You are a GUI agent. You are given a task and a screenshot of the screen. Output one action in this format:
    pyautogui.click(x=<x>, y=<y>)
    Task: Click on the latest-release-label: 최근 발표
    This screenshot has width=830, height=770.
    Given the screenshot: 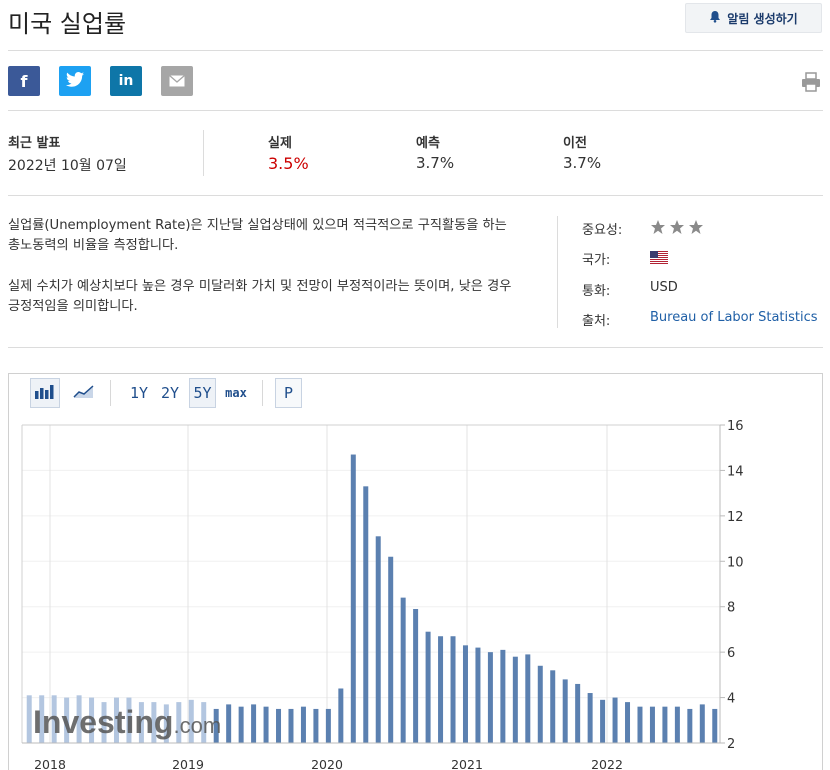 What is the action you would take?
    pyautogui.click(x=34, y=143)
    